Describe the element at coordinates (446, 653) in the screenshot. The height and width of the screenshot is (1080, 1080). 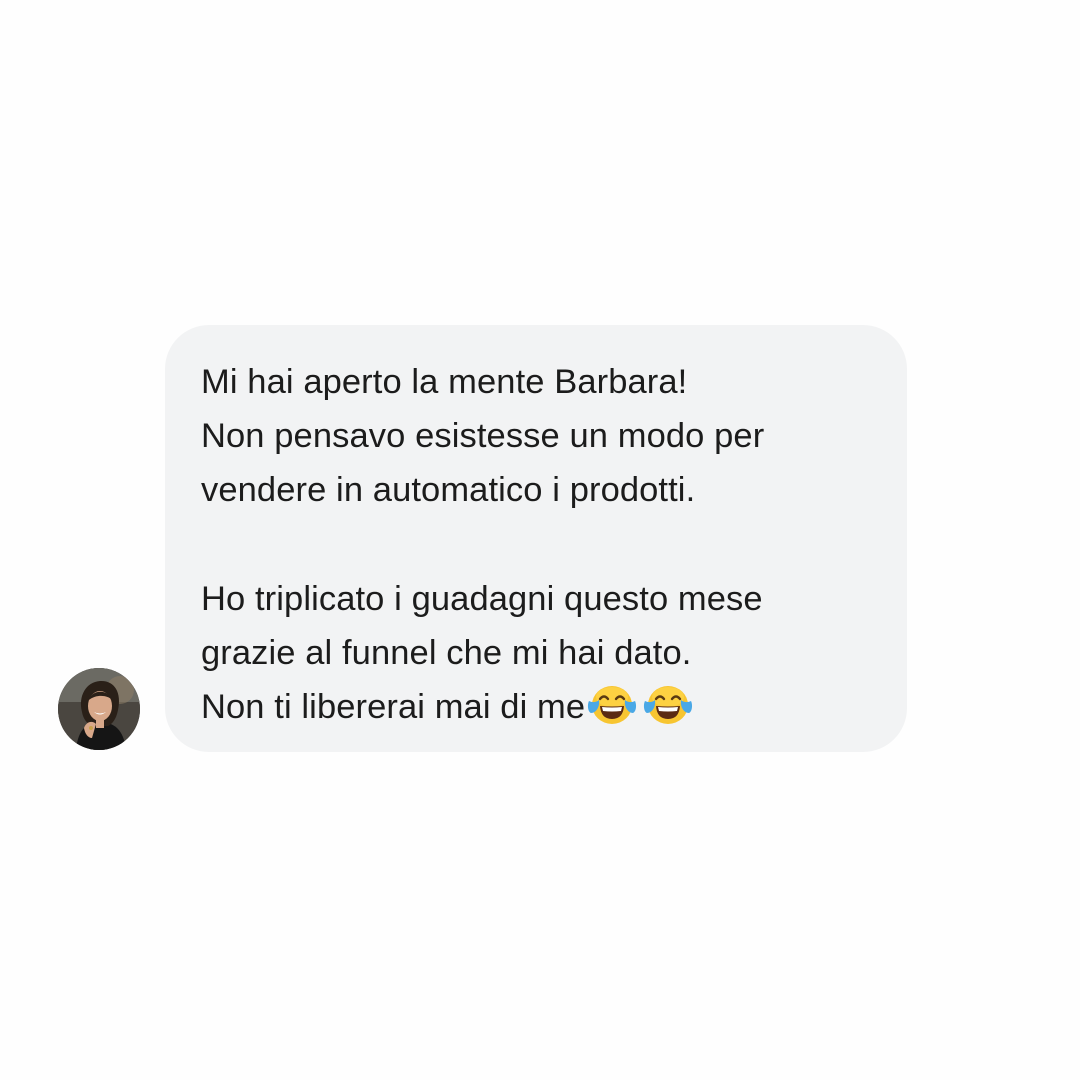
I see `message-line: grazie al funnel che mi hai dato.` at that location.